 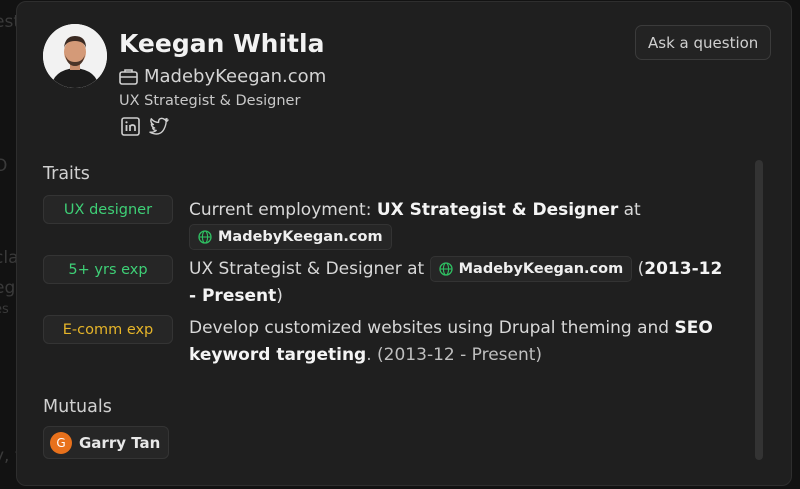 What do you see at coordinates (283, 210) in the screenshot?
I see `trait-text: Current employment:` at bounding box center [283, 210].